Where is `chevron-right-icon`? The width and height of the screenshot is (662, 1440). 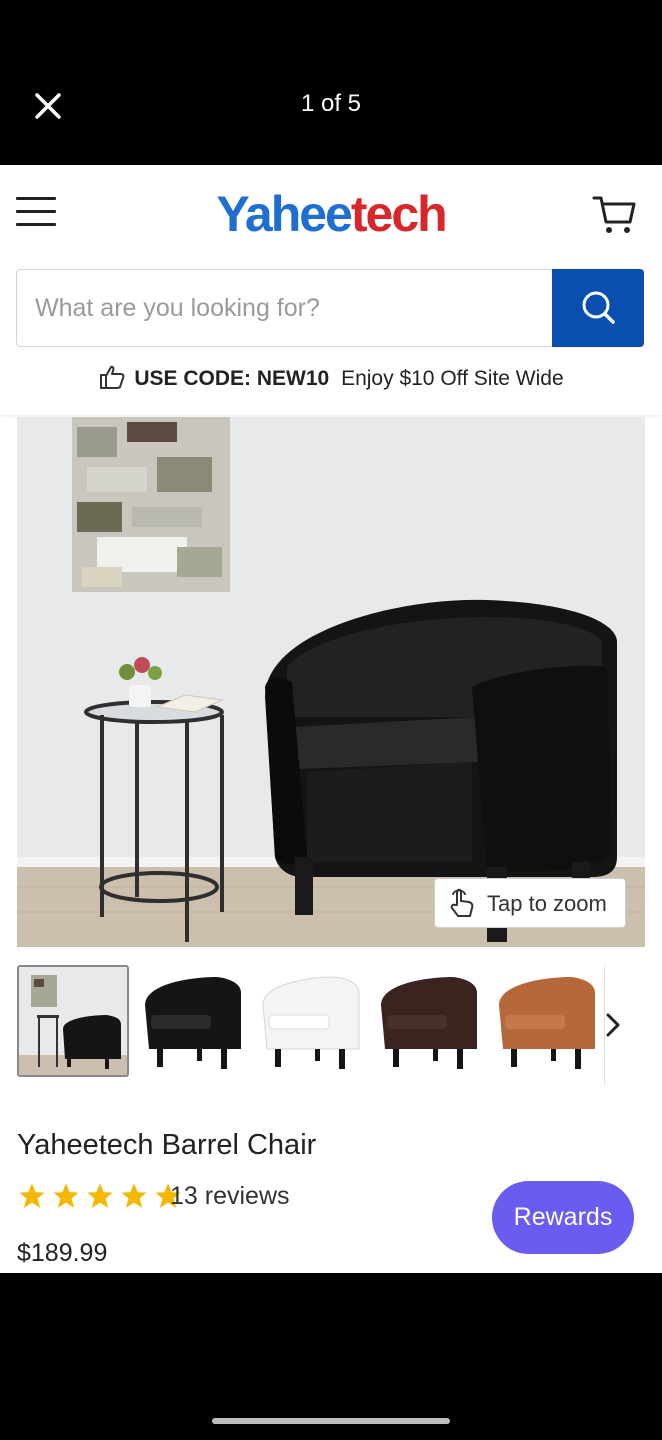
chevron-right-icon is located at coordinates (613, 1025).